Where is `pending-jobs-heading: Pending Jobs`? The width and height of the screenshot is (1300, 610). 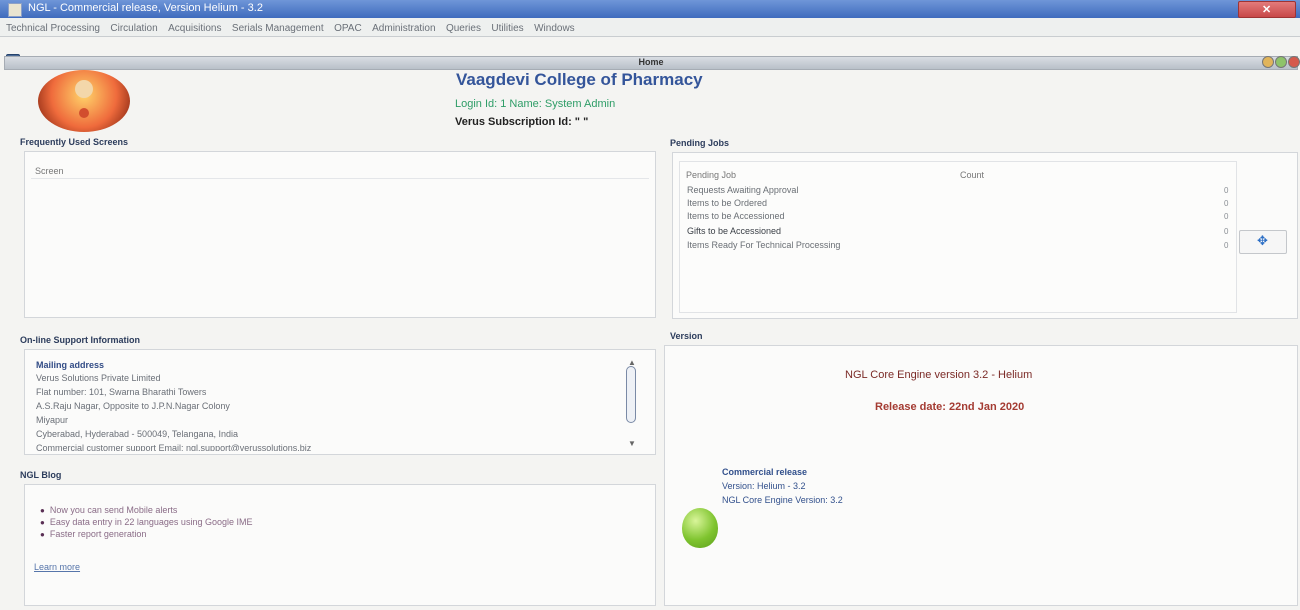 pending-jobs-heading: Pending Jobs is located at coordinates (700, 143).